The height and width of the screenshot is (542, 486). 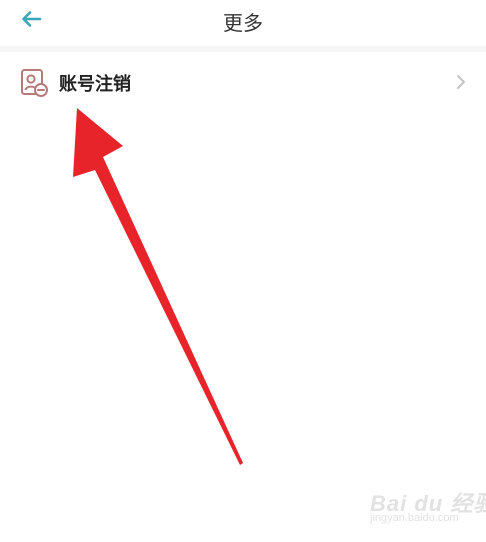 I want to click on header: 更多, so click(x=243, y=23).